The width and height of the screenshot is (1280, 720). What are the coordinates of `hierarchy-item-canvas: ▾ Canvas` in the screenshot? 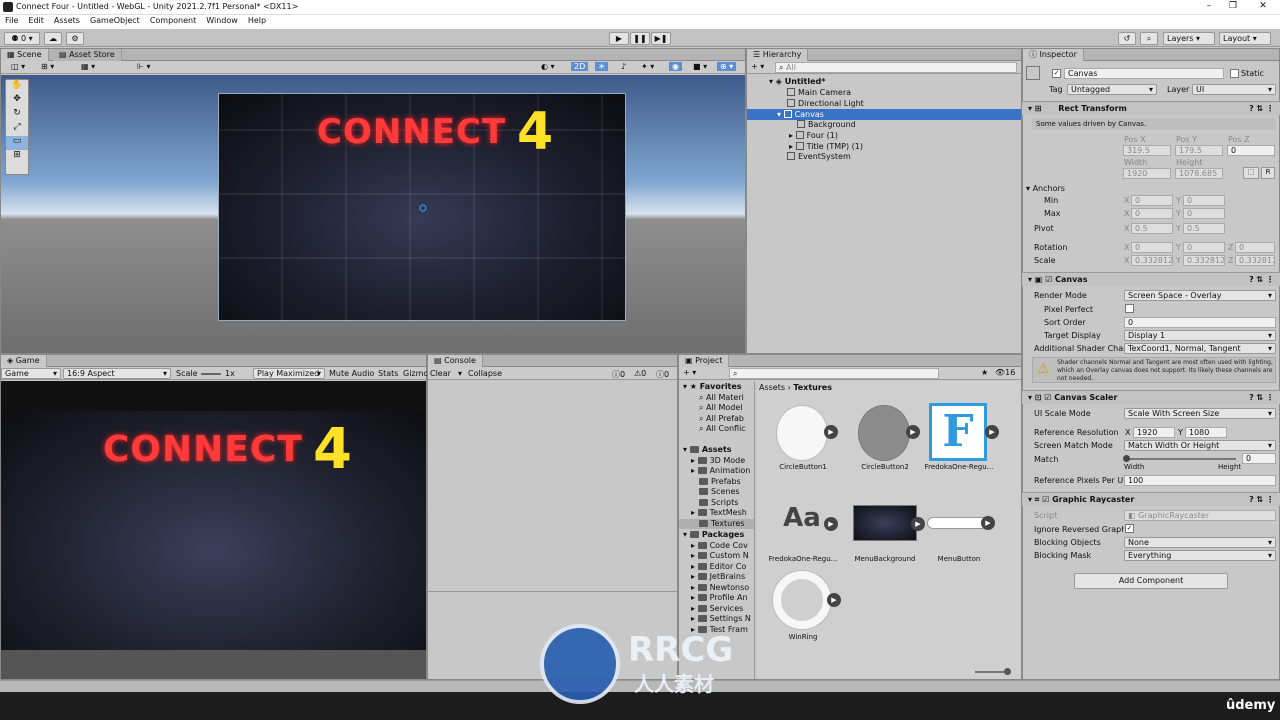 It's located at (884, 114).